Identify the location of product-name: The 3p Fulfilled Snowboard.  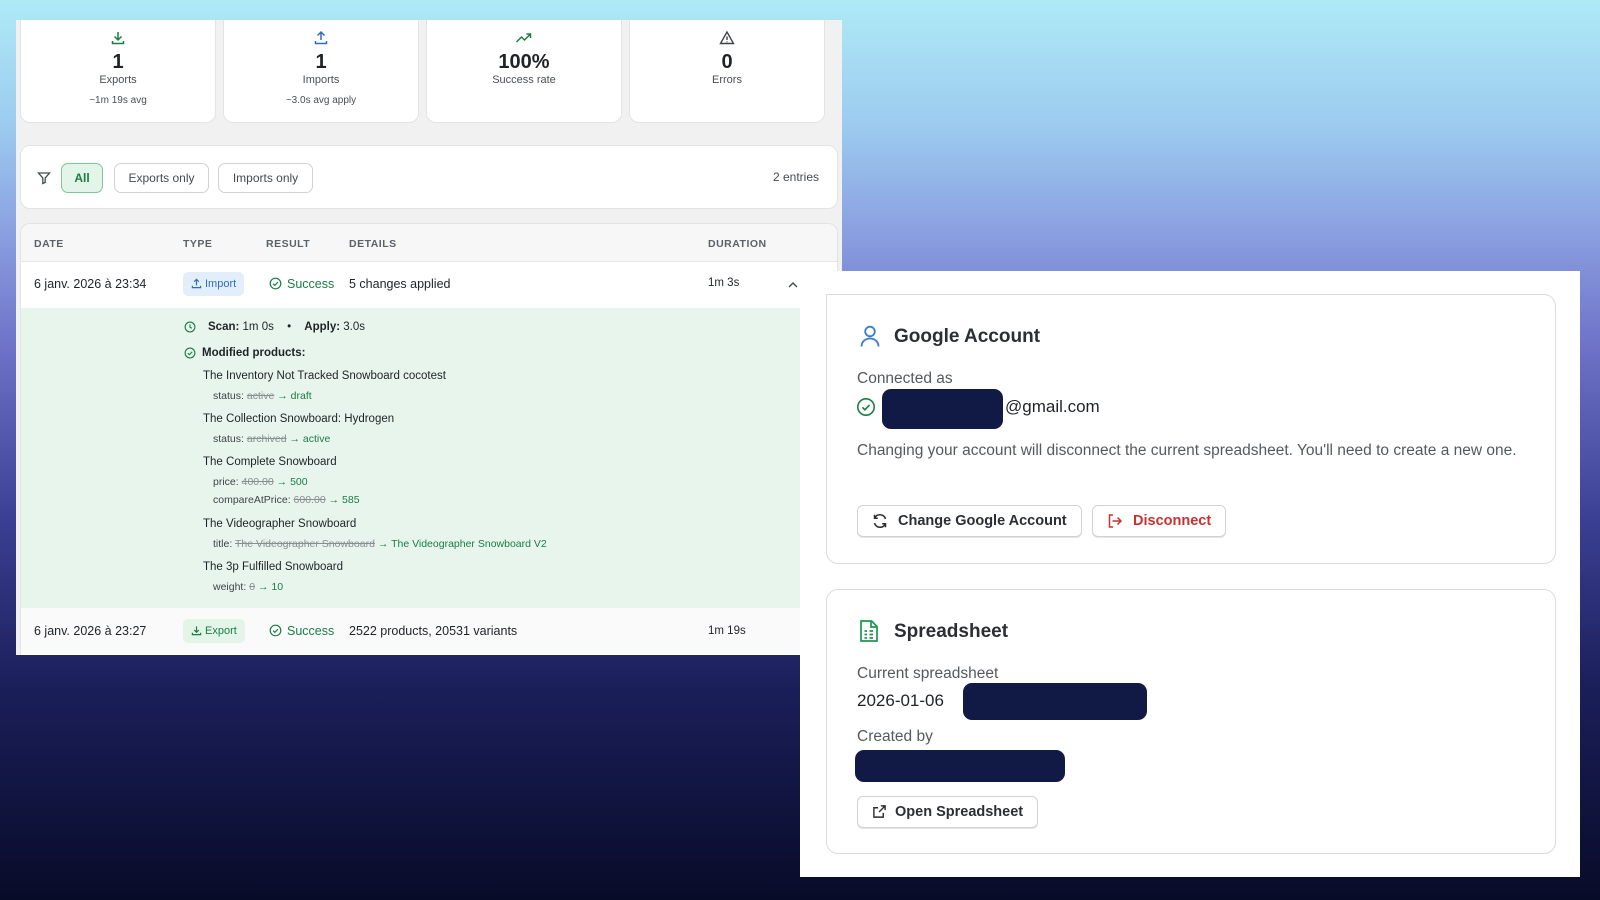
(273, 567).